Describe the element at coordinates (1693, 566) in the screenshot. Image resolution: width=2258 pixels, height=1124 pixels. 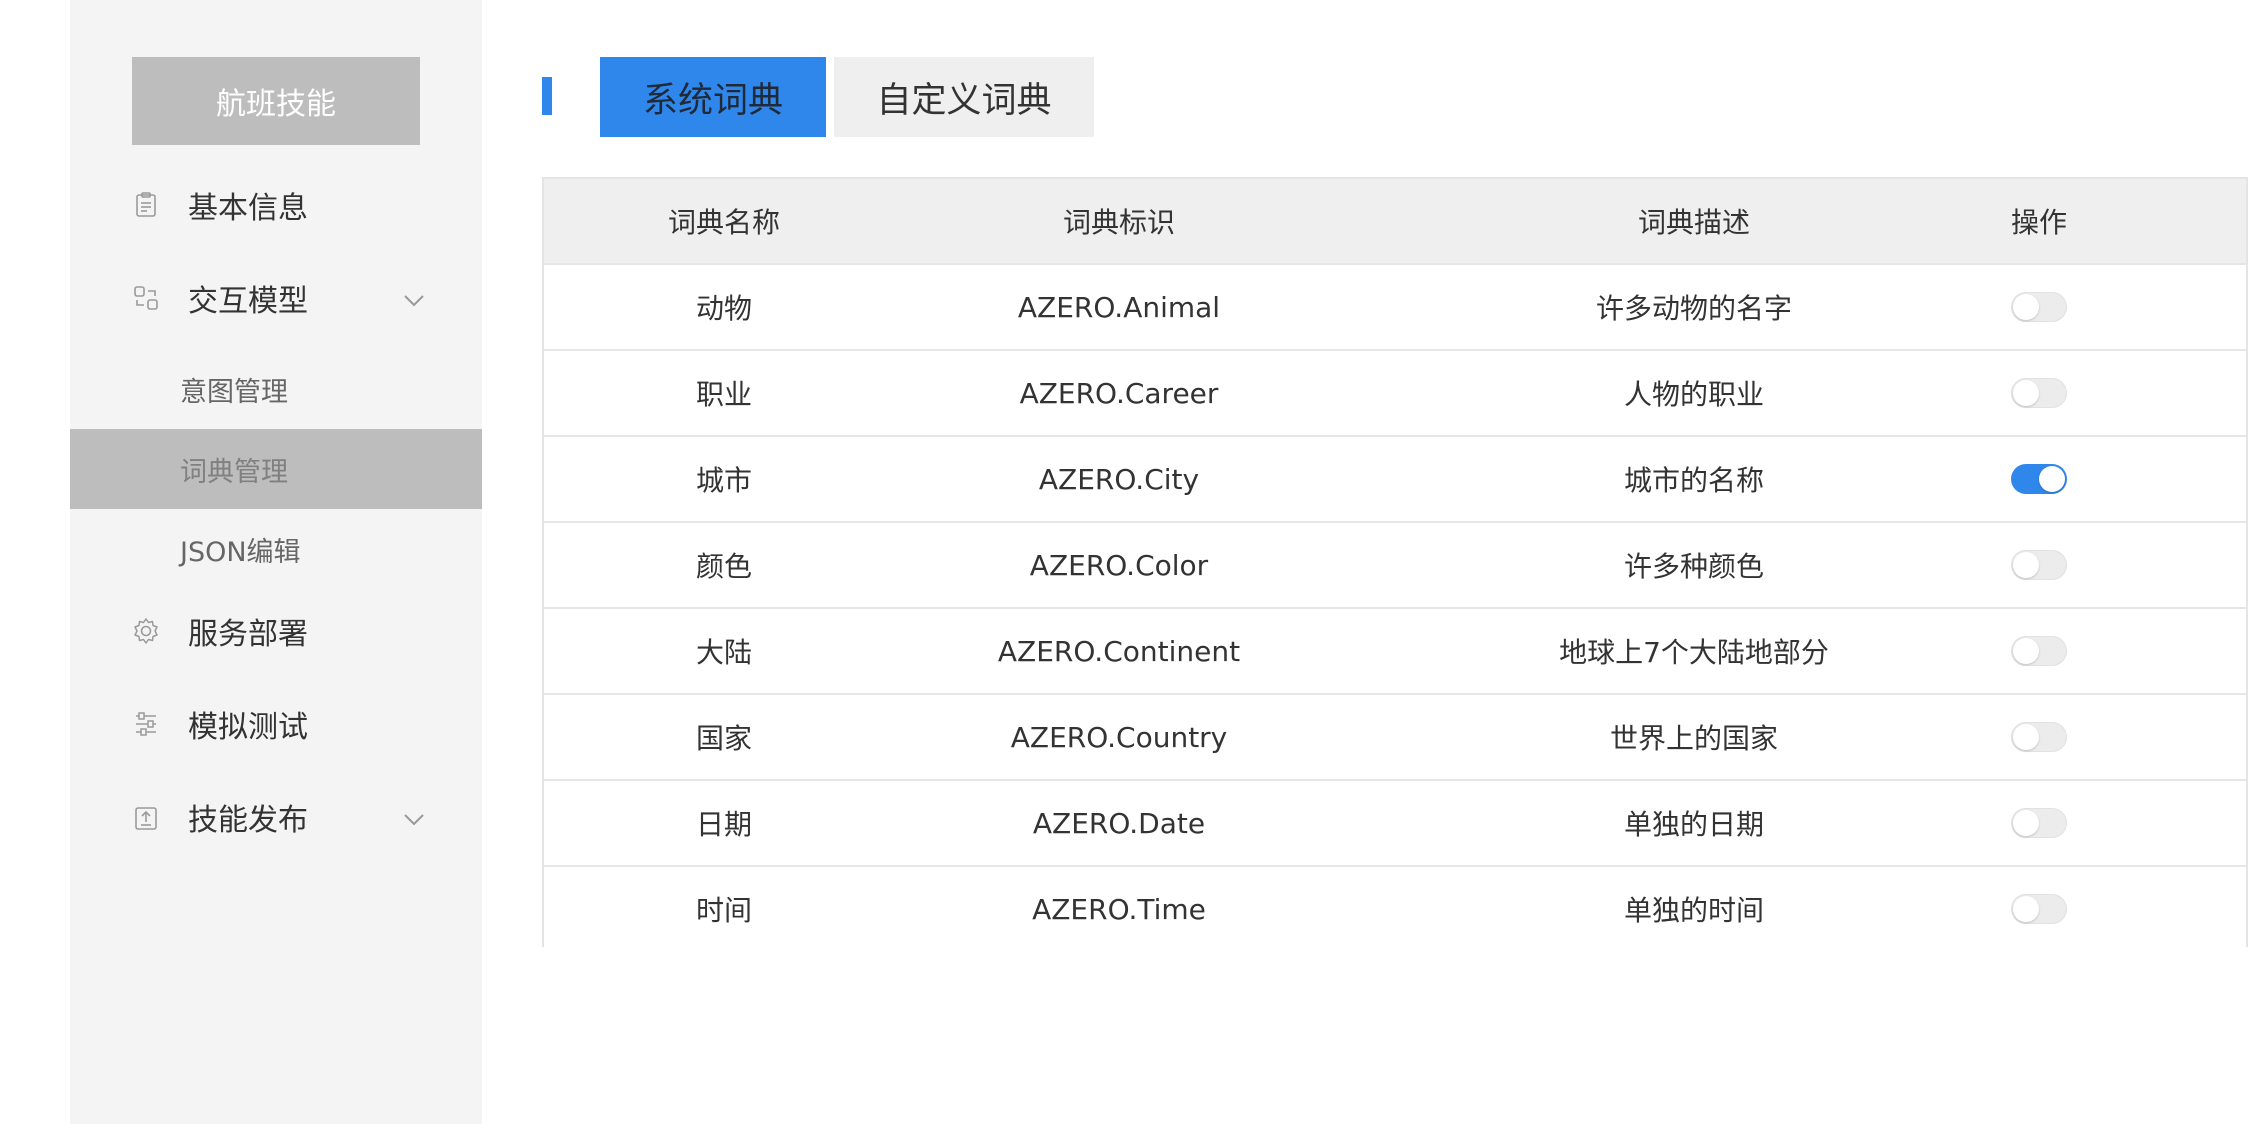
I see `dictionary-desc-cell: 许多种颜色` at that location.